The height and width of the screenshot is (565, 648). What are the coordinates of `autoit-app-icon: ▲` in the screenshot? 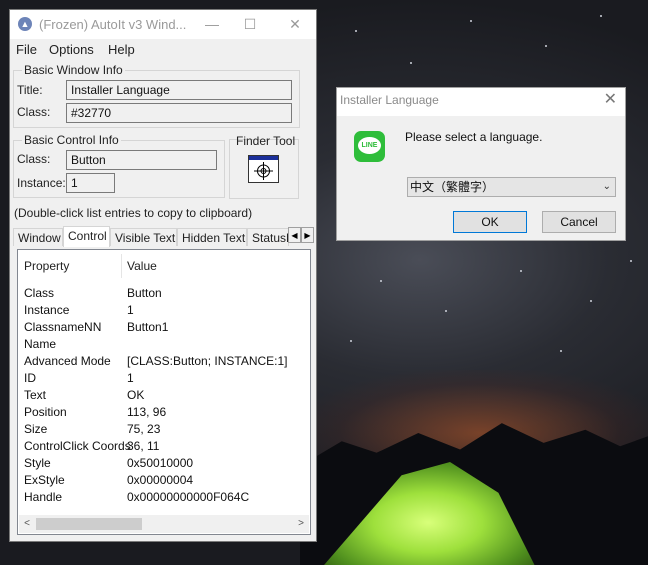 It's located at (25, 24).